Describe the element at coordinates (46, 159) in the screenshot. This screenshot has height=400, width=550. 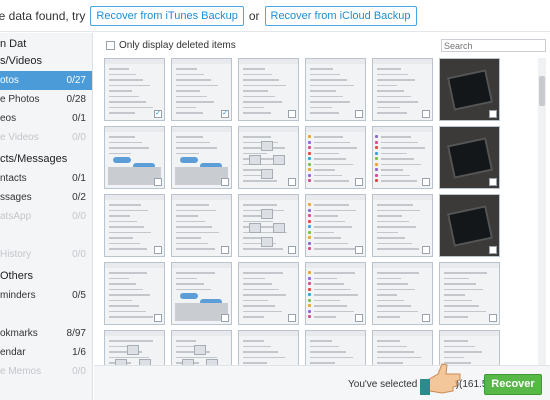
I see `sidebar-section-title: cts/Messages` at that location.